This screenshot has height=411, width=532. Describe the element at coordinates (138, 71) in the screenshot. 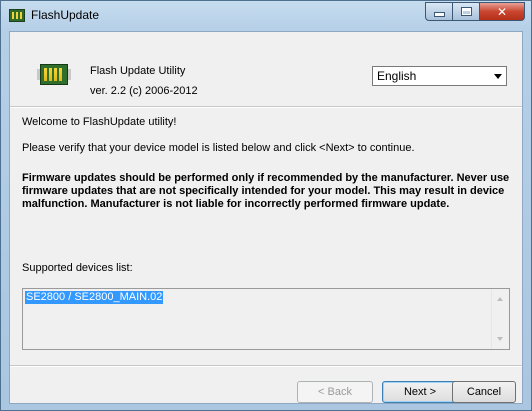

I see `app-name: Flash Update Utility` at that location.